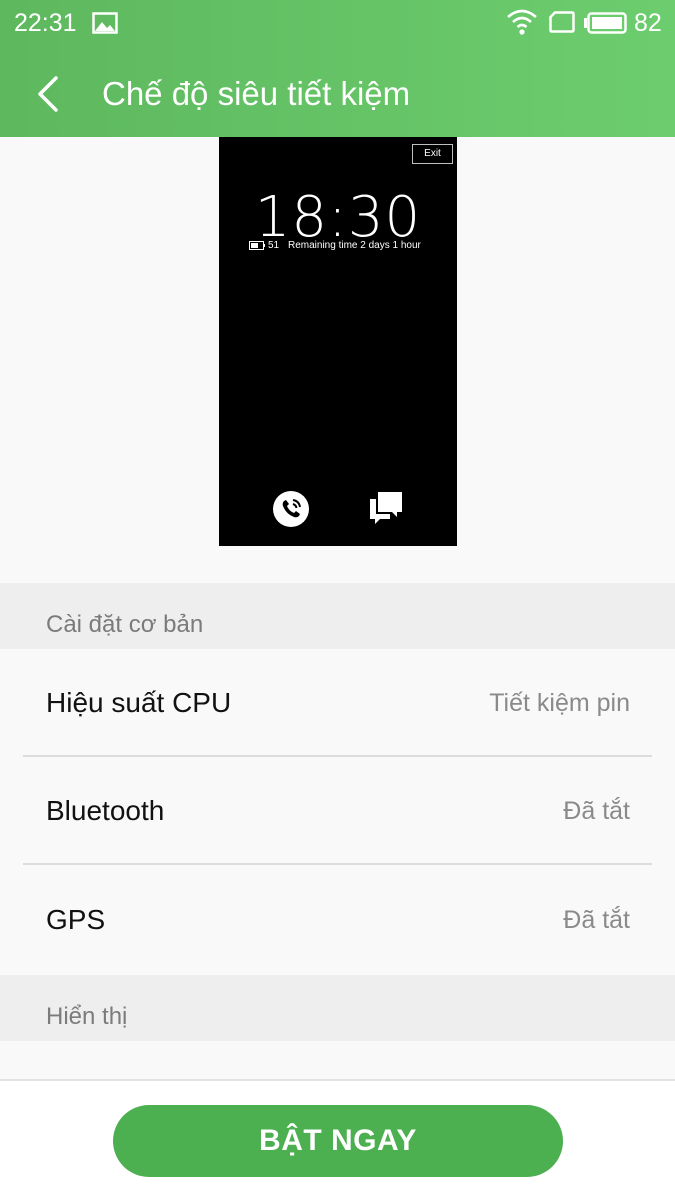  What do you see at coordinates (648, 23) in the screenshot?
I see `battery-percentage: 82` at bounding box center [648, 23].